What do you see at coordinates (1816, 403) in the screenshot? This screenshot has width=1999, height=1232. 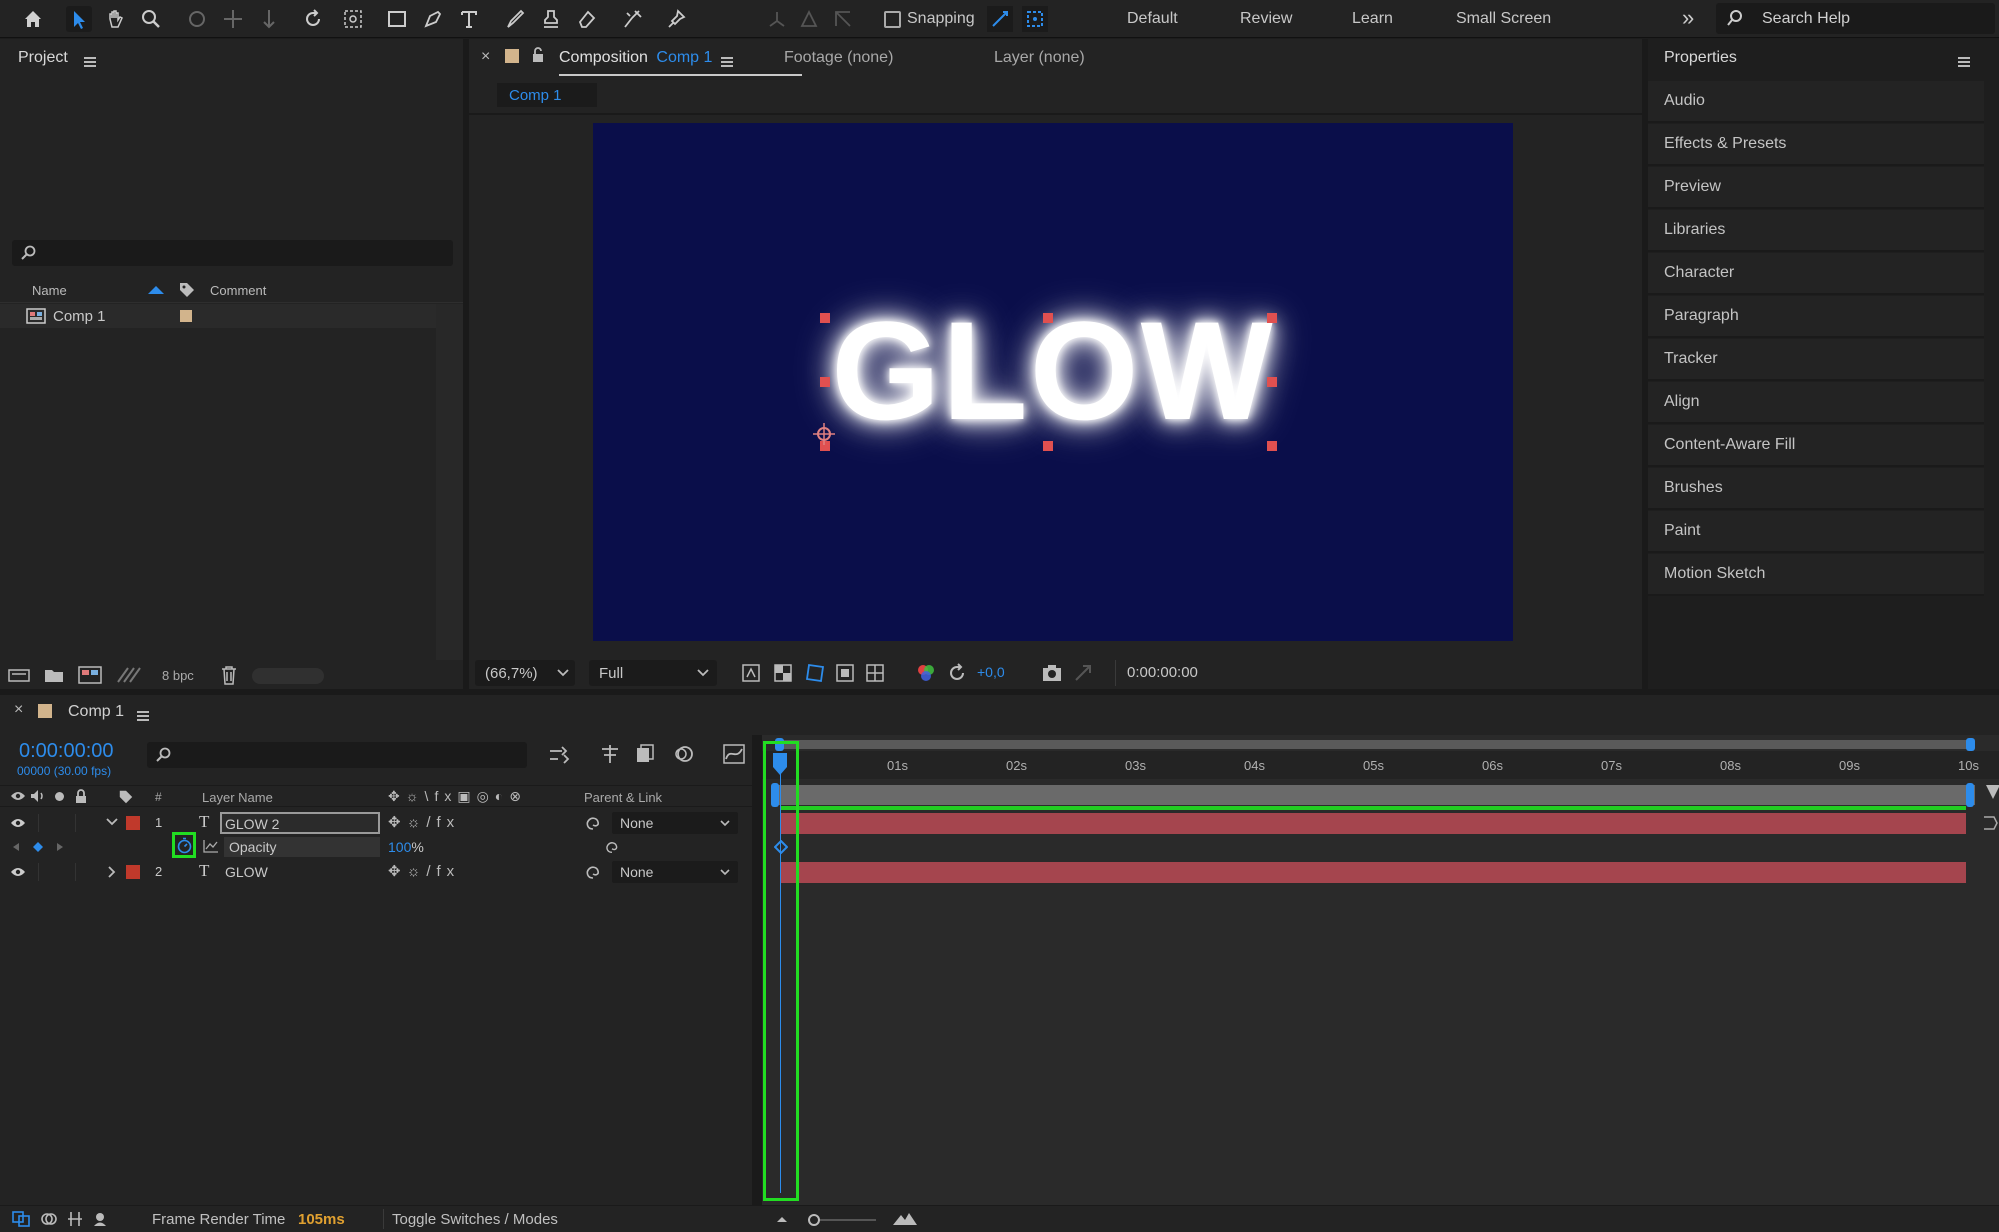 I see `panel-align: Align` at bounding box center [1816, 403].